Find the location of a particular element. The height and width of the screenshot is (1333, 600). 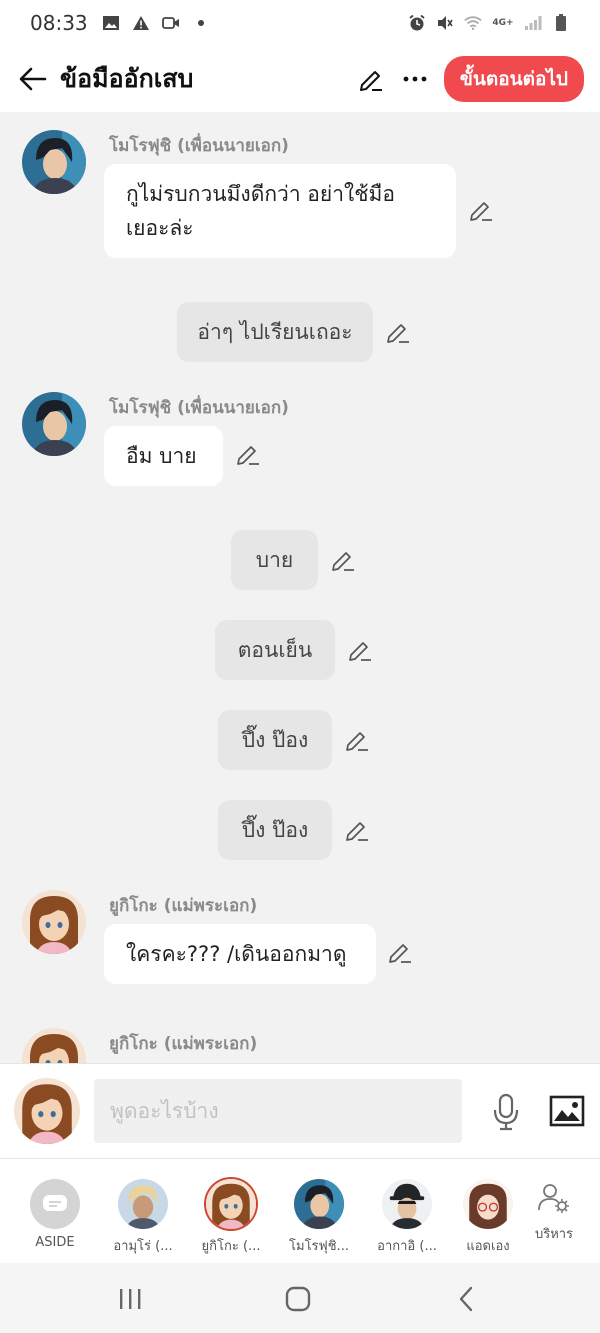

status-time: 08:33 is located at coordinates (59, 23).